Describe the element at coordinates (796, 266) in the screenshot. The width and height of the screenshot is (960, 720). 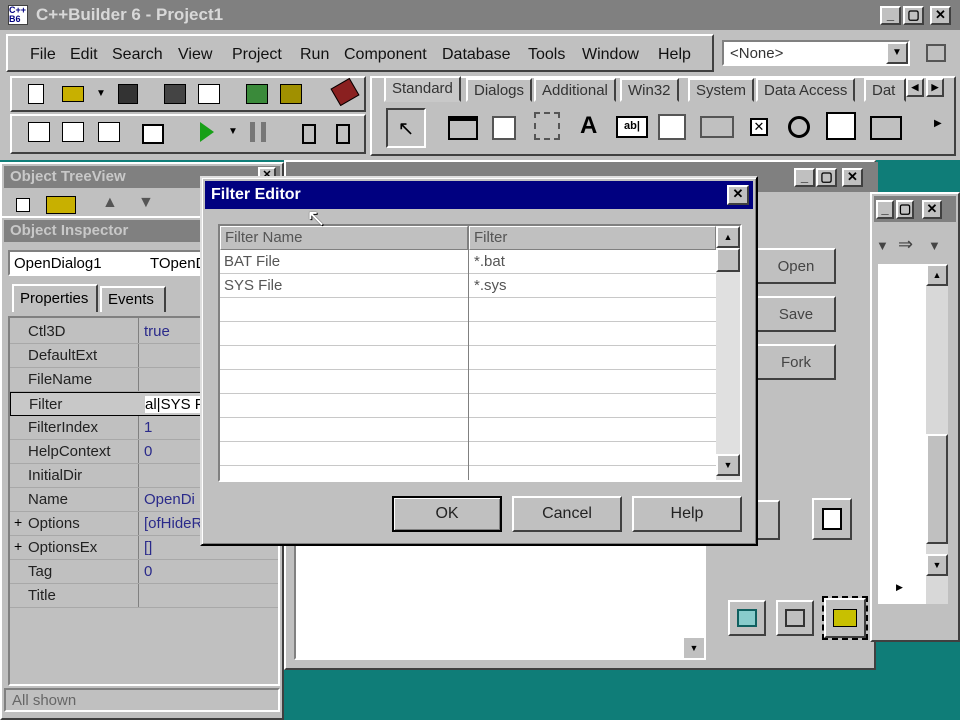
I see `form-open-button: Open` at that location.